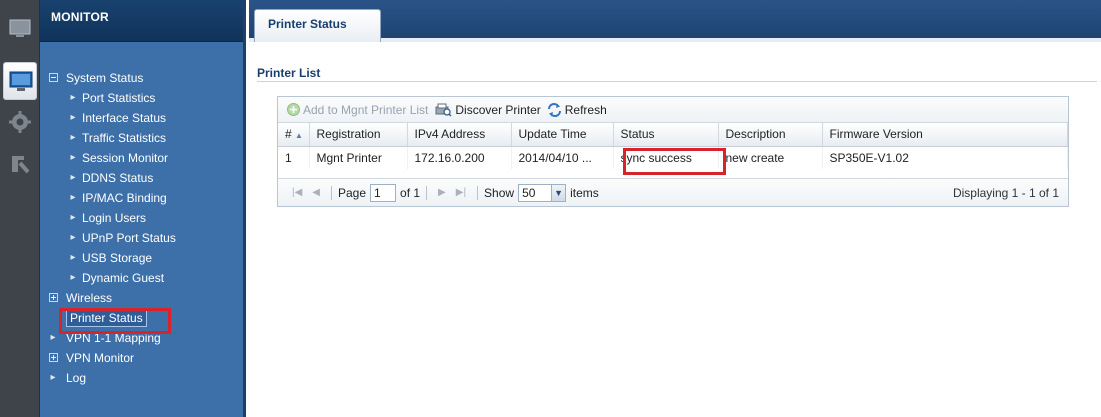 The image size is (1101, 417). I want to click on sidebar-item-ip-mac-binding: ▸ IP/MAC Binding, so click(141, 198).